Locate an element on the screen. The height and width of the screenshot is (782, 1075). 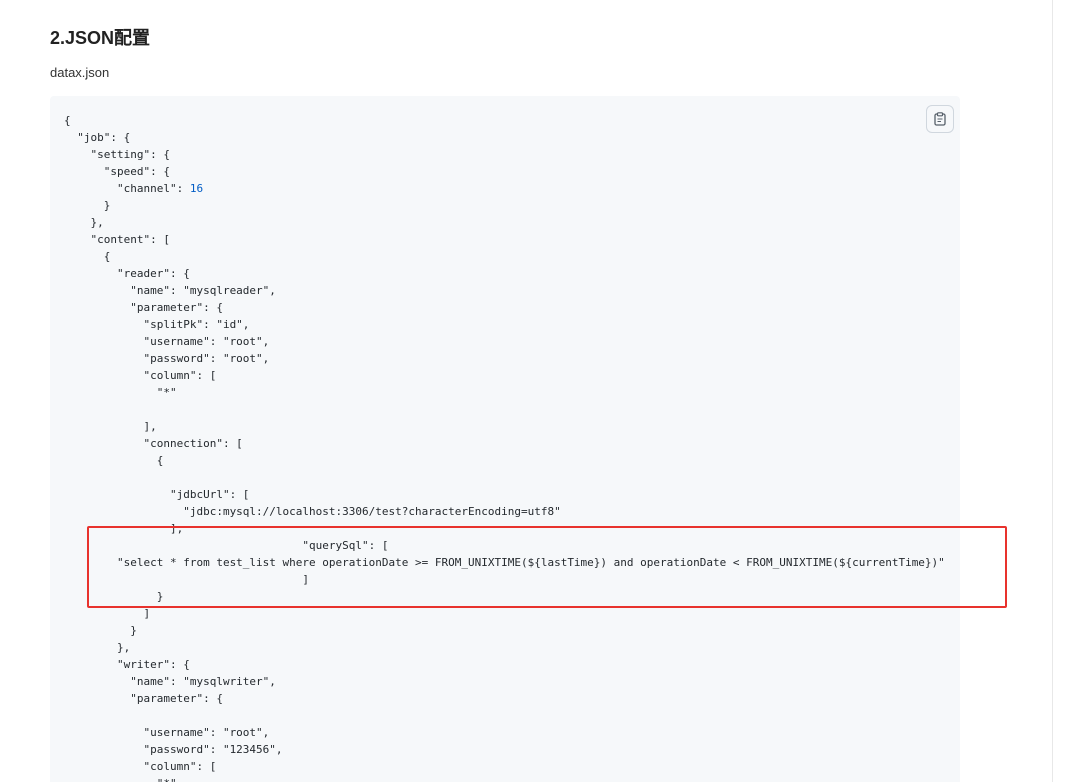
code-line: "name": "mysqlwriter", is located at coordinates (170, 681).